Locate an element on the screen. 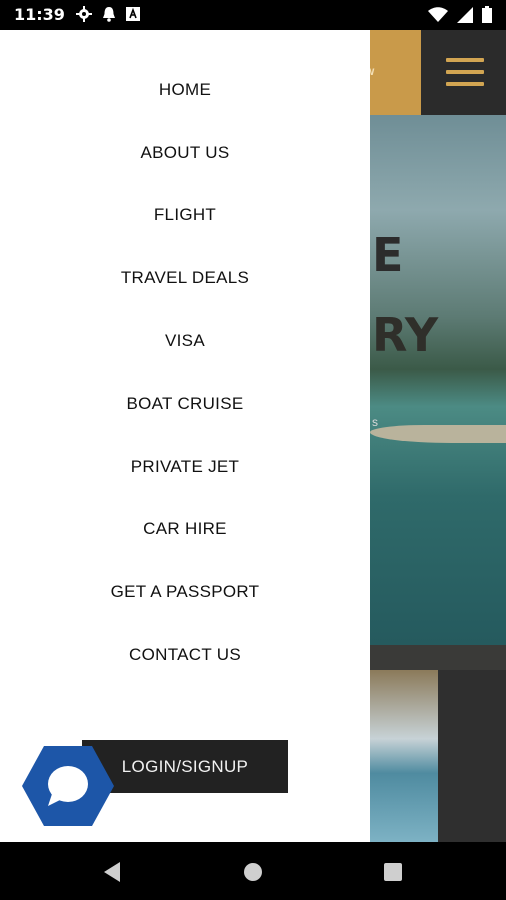  menu-item-get-a-passport: GET A PASSPORT is located at coordinates (185, 592).